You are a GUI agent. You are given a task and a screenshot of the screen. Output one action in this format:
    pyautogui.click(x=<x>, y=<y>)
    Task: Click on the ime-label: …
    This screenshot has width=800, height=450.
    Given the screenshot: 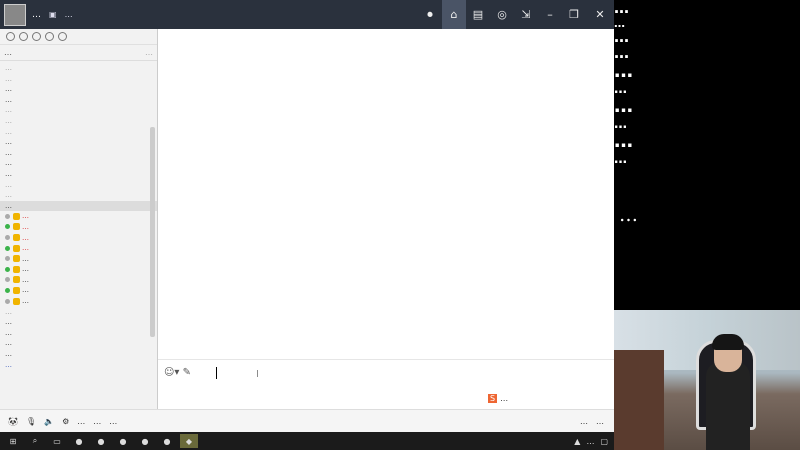 What is the action you would take?
    pyautogui.click(x=504, y=398)
    